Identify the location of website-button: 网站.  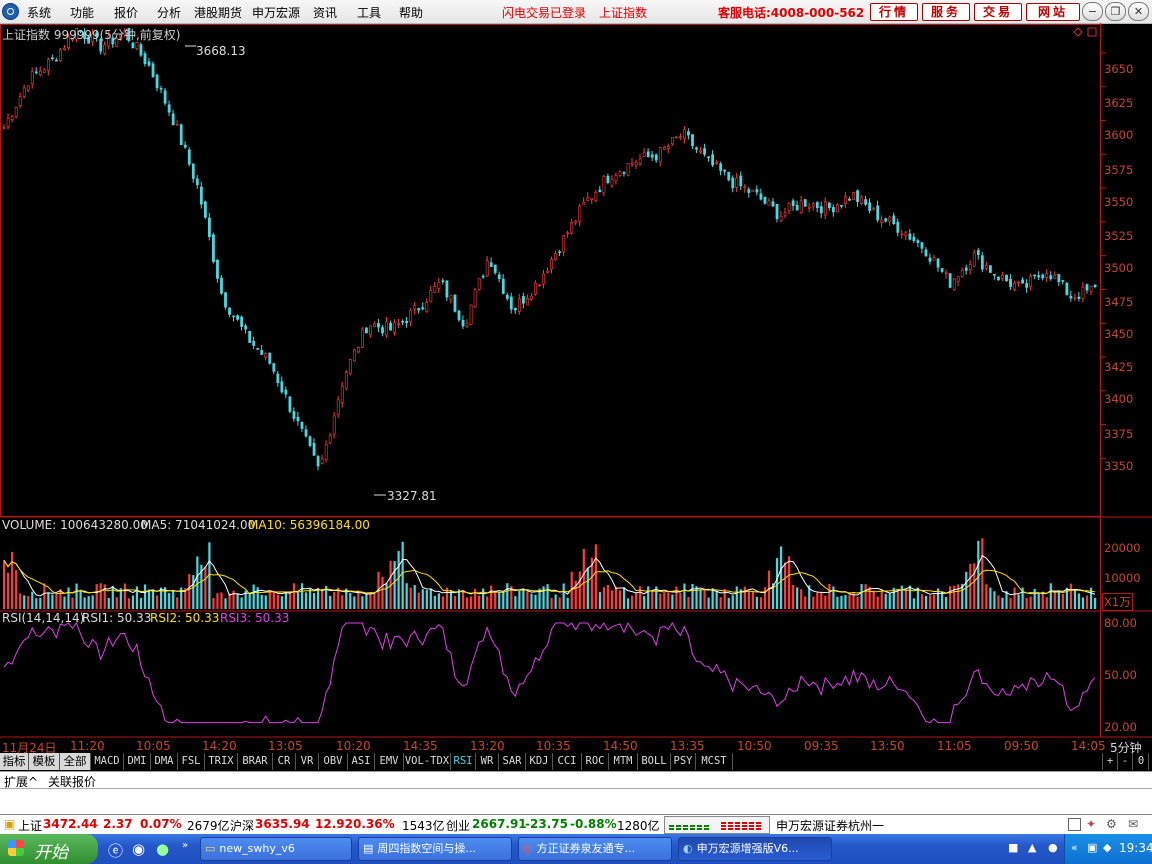
(1053, 12).